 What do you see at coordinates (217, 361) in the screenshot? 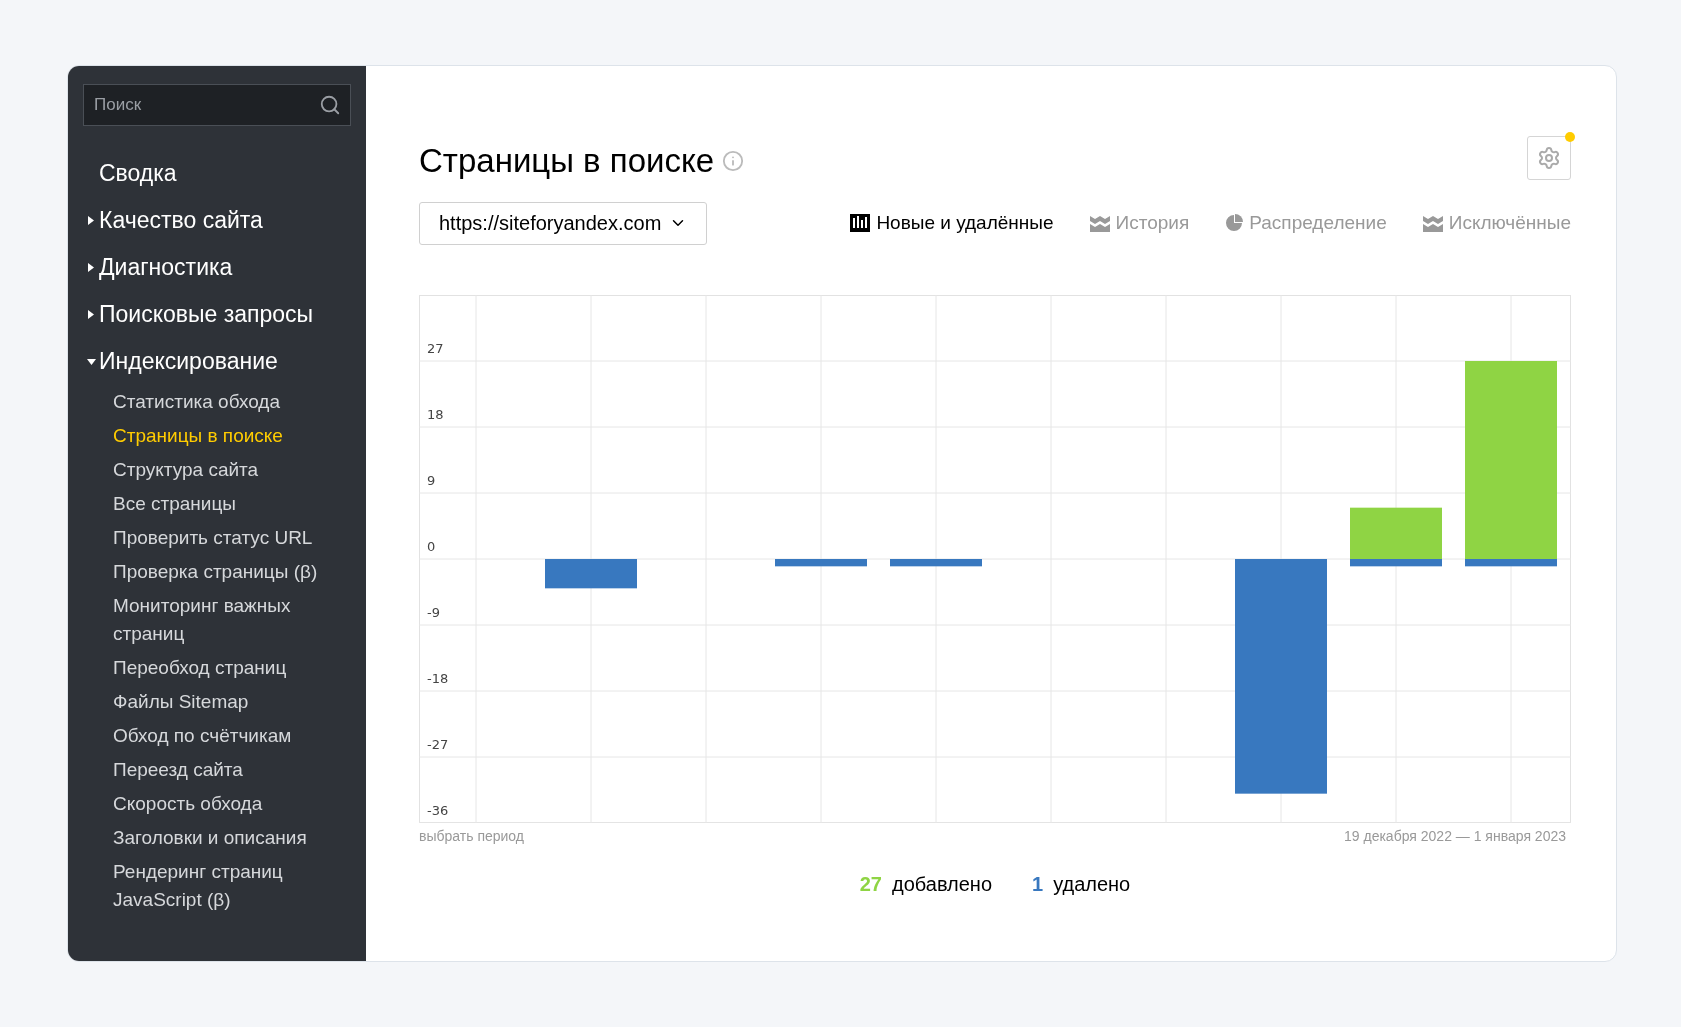
I see `nav-item: Индексирование` at bounding box center [217, 361].